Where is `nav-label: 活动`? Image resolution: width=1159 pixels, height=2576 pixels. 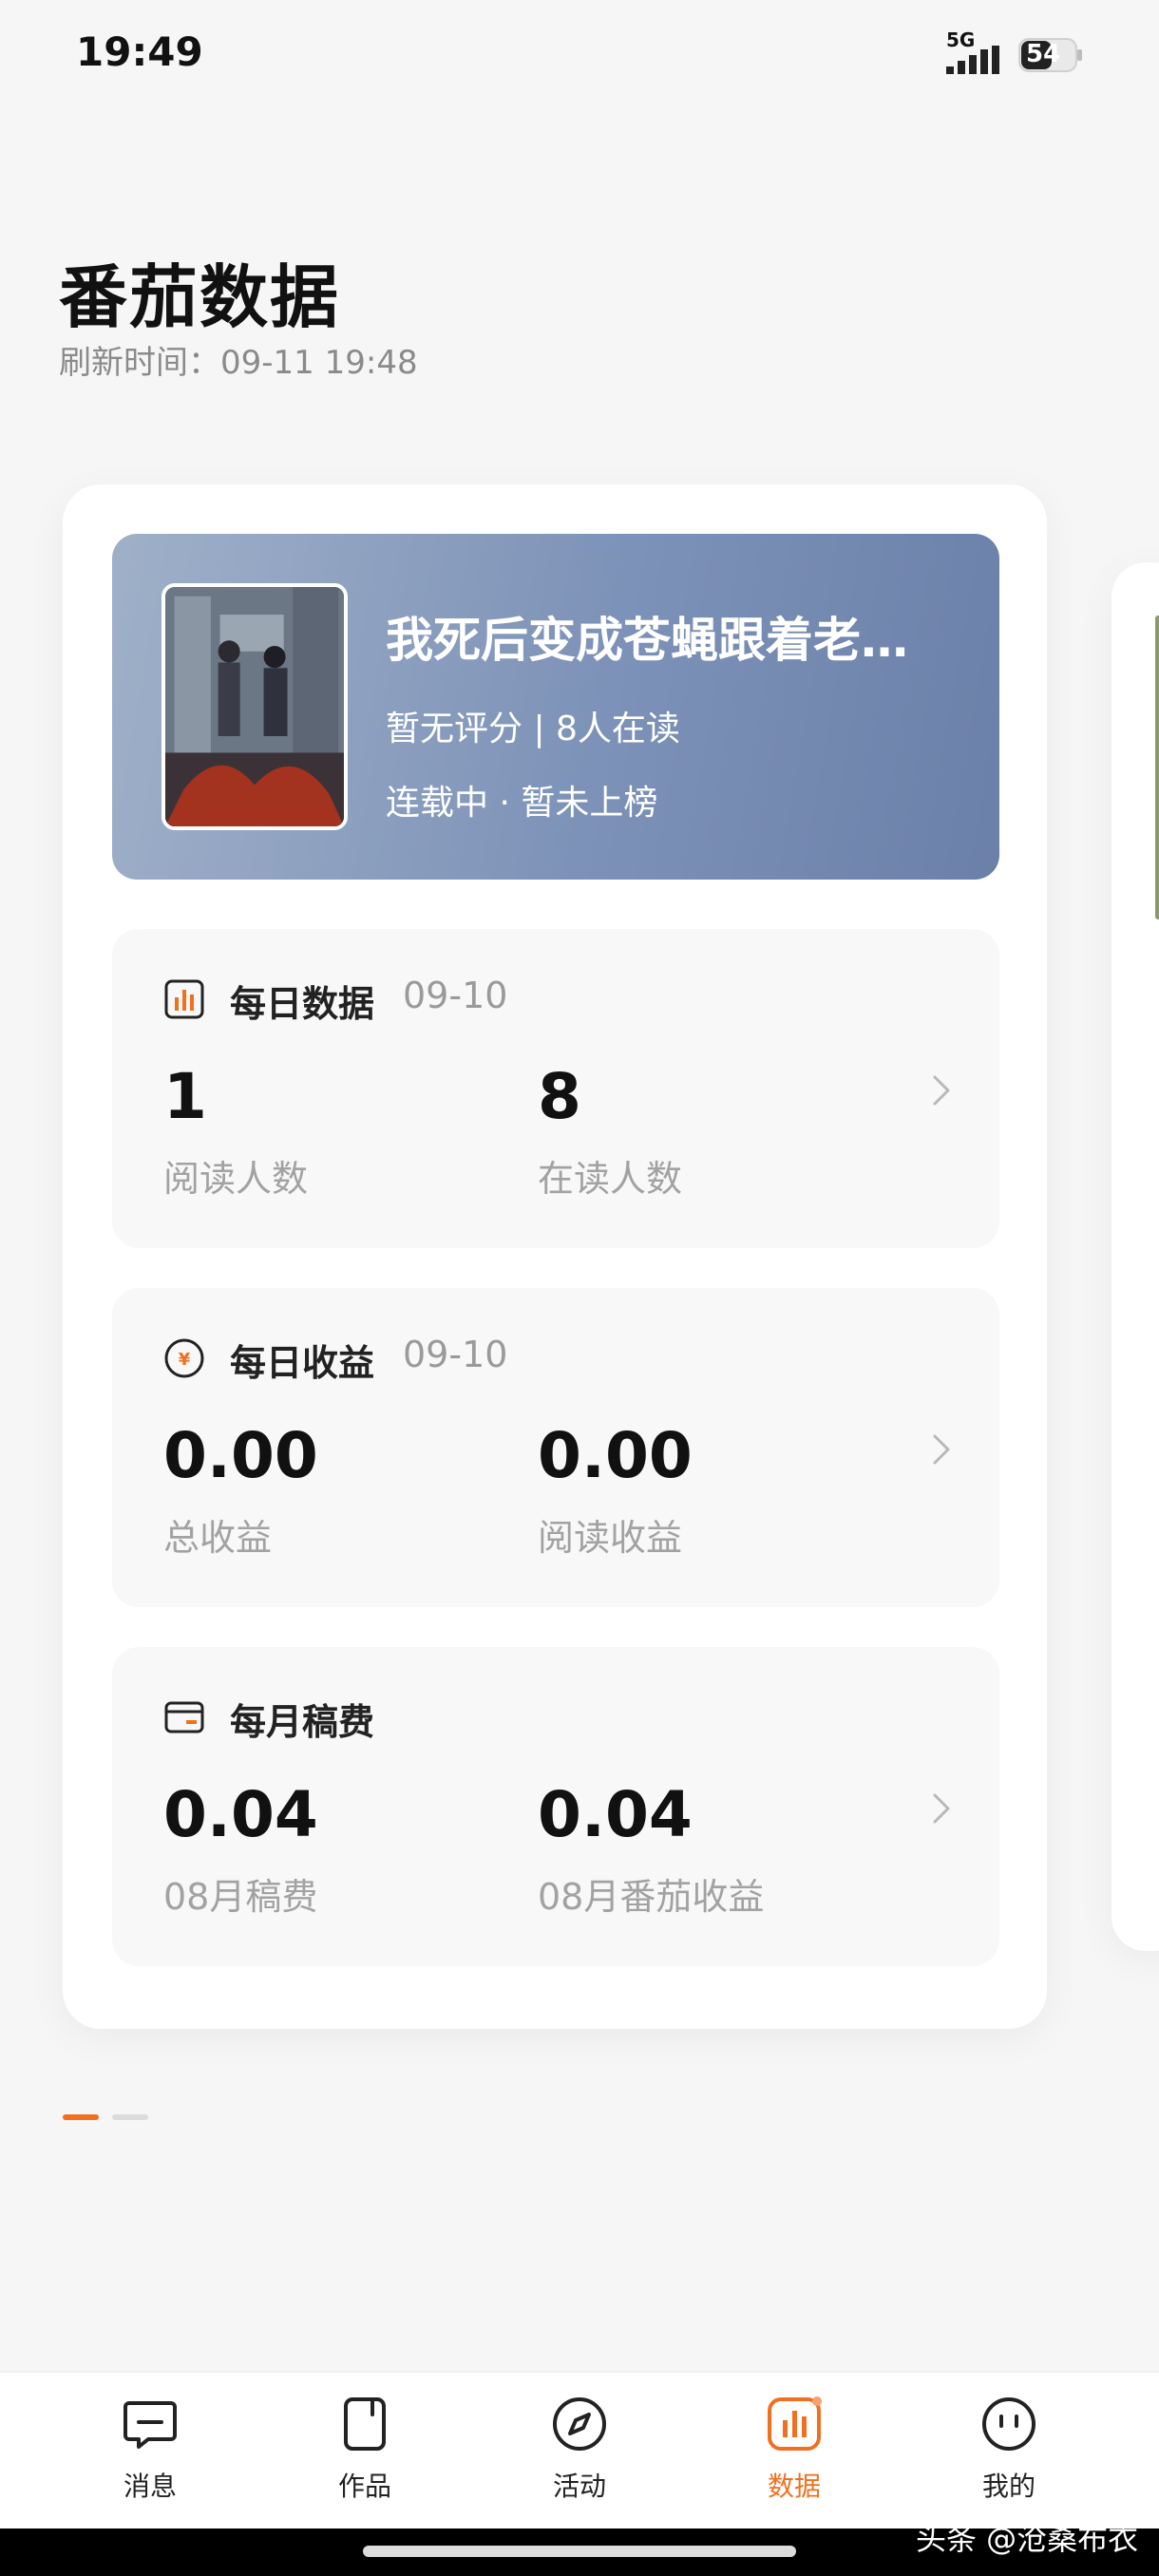 nav-label: 活动 is located at coordinates (579, 2486).